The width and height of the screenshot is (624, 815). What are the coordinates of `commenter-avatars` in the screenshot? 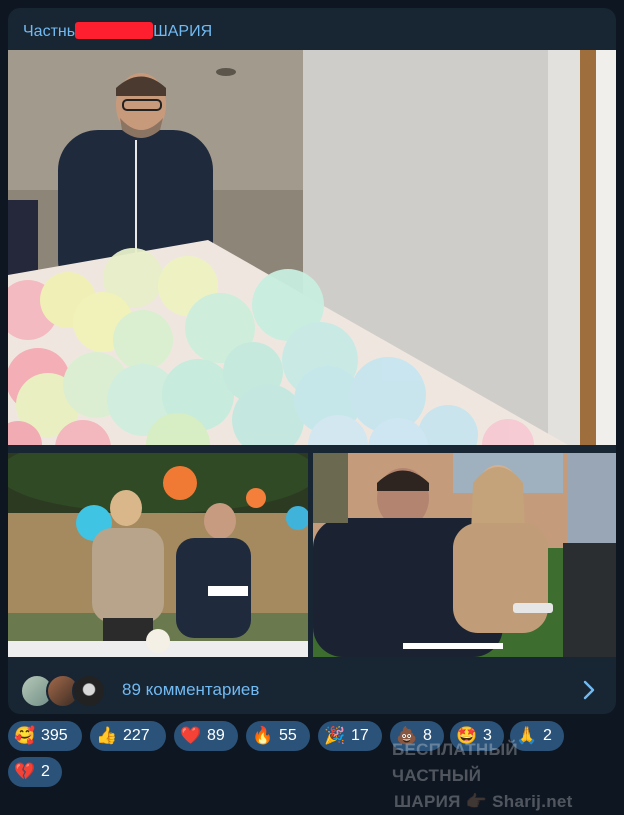 It's located at (65, 691).